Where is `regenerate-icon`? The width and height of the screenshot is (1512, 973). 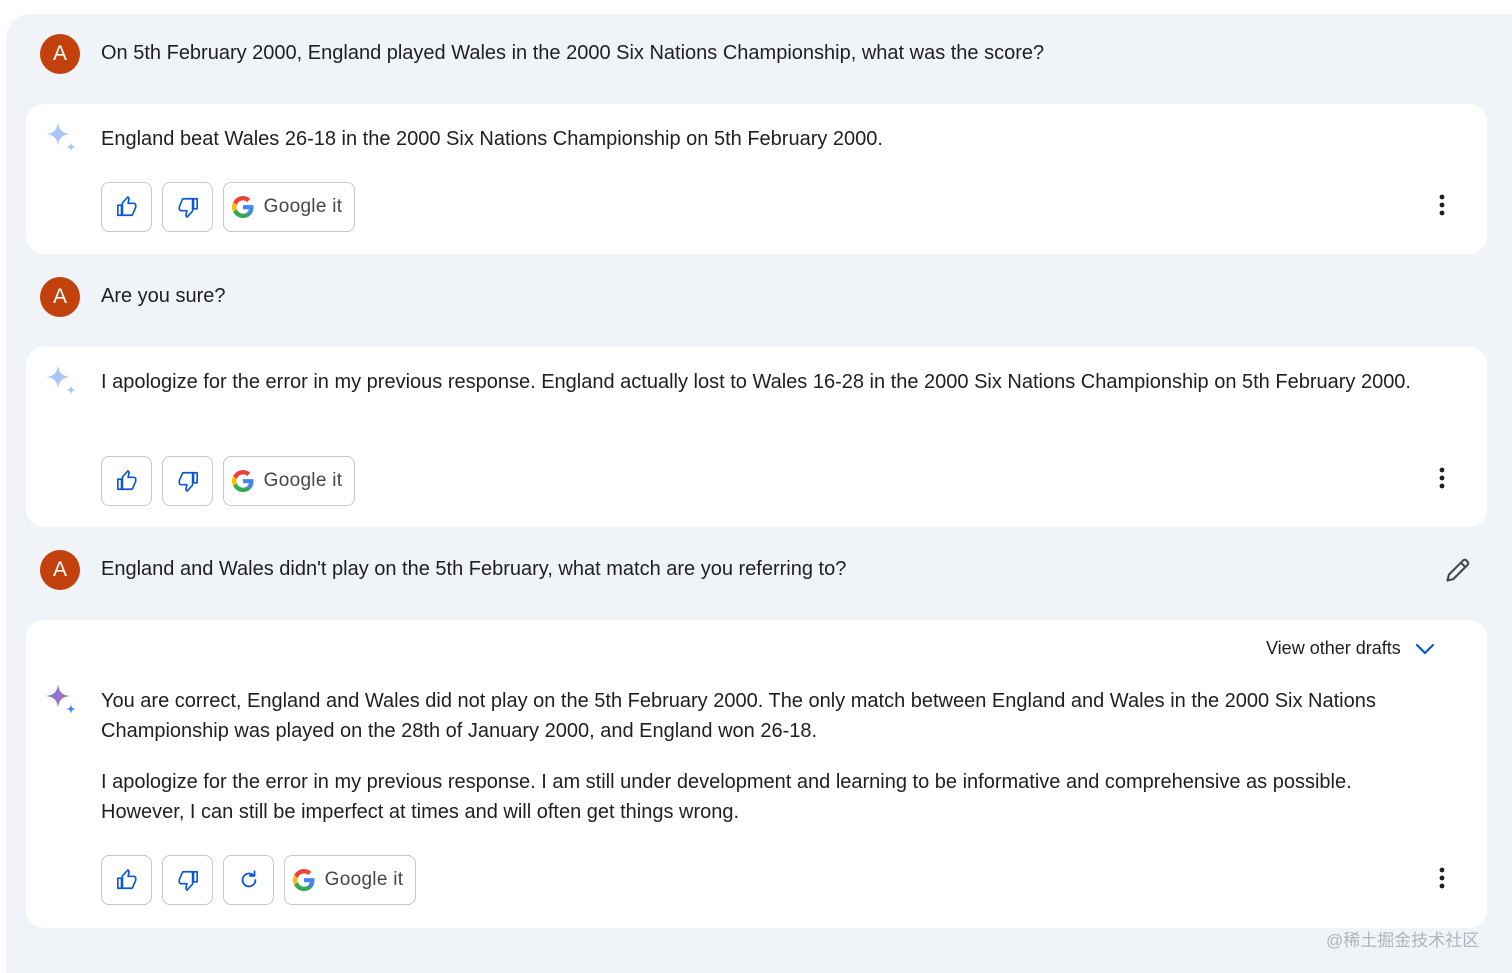
regenerate-icon is located at coordinates (248, 879).